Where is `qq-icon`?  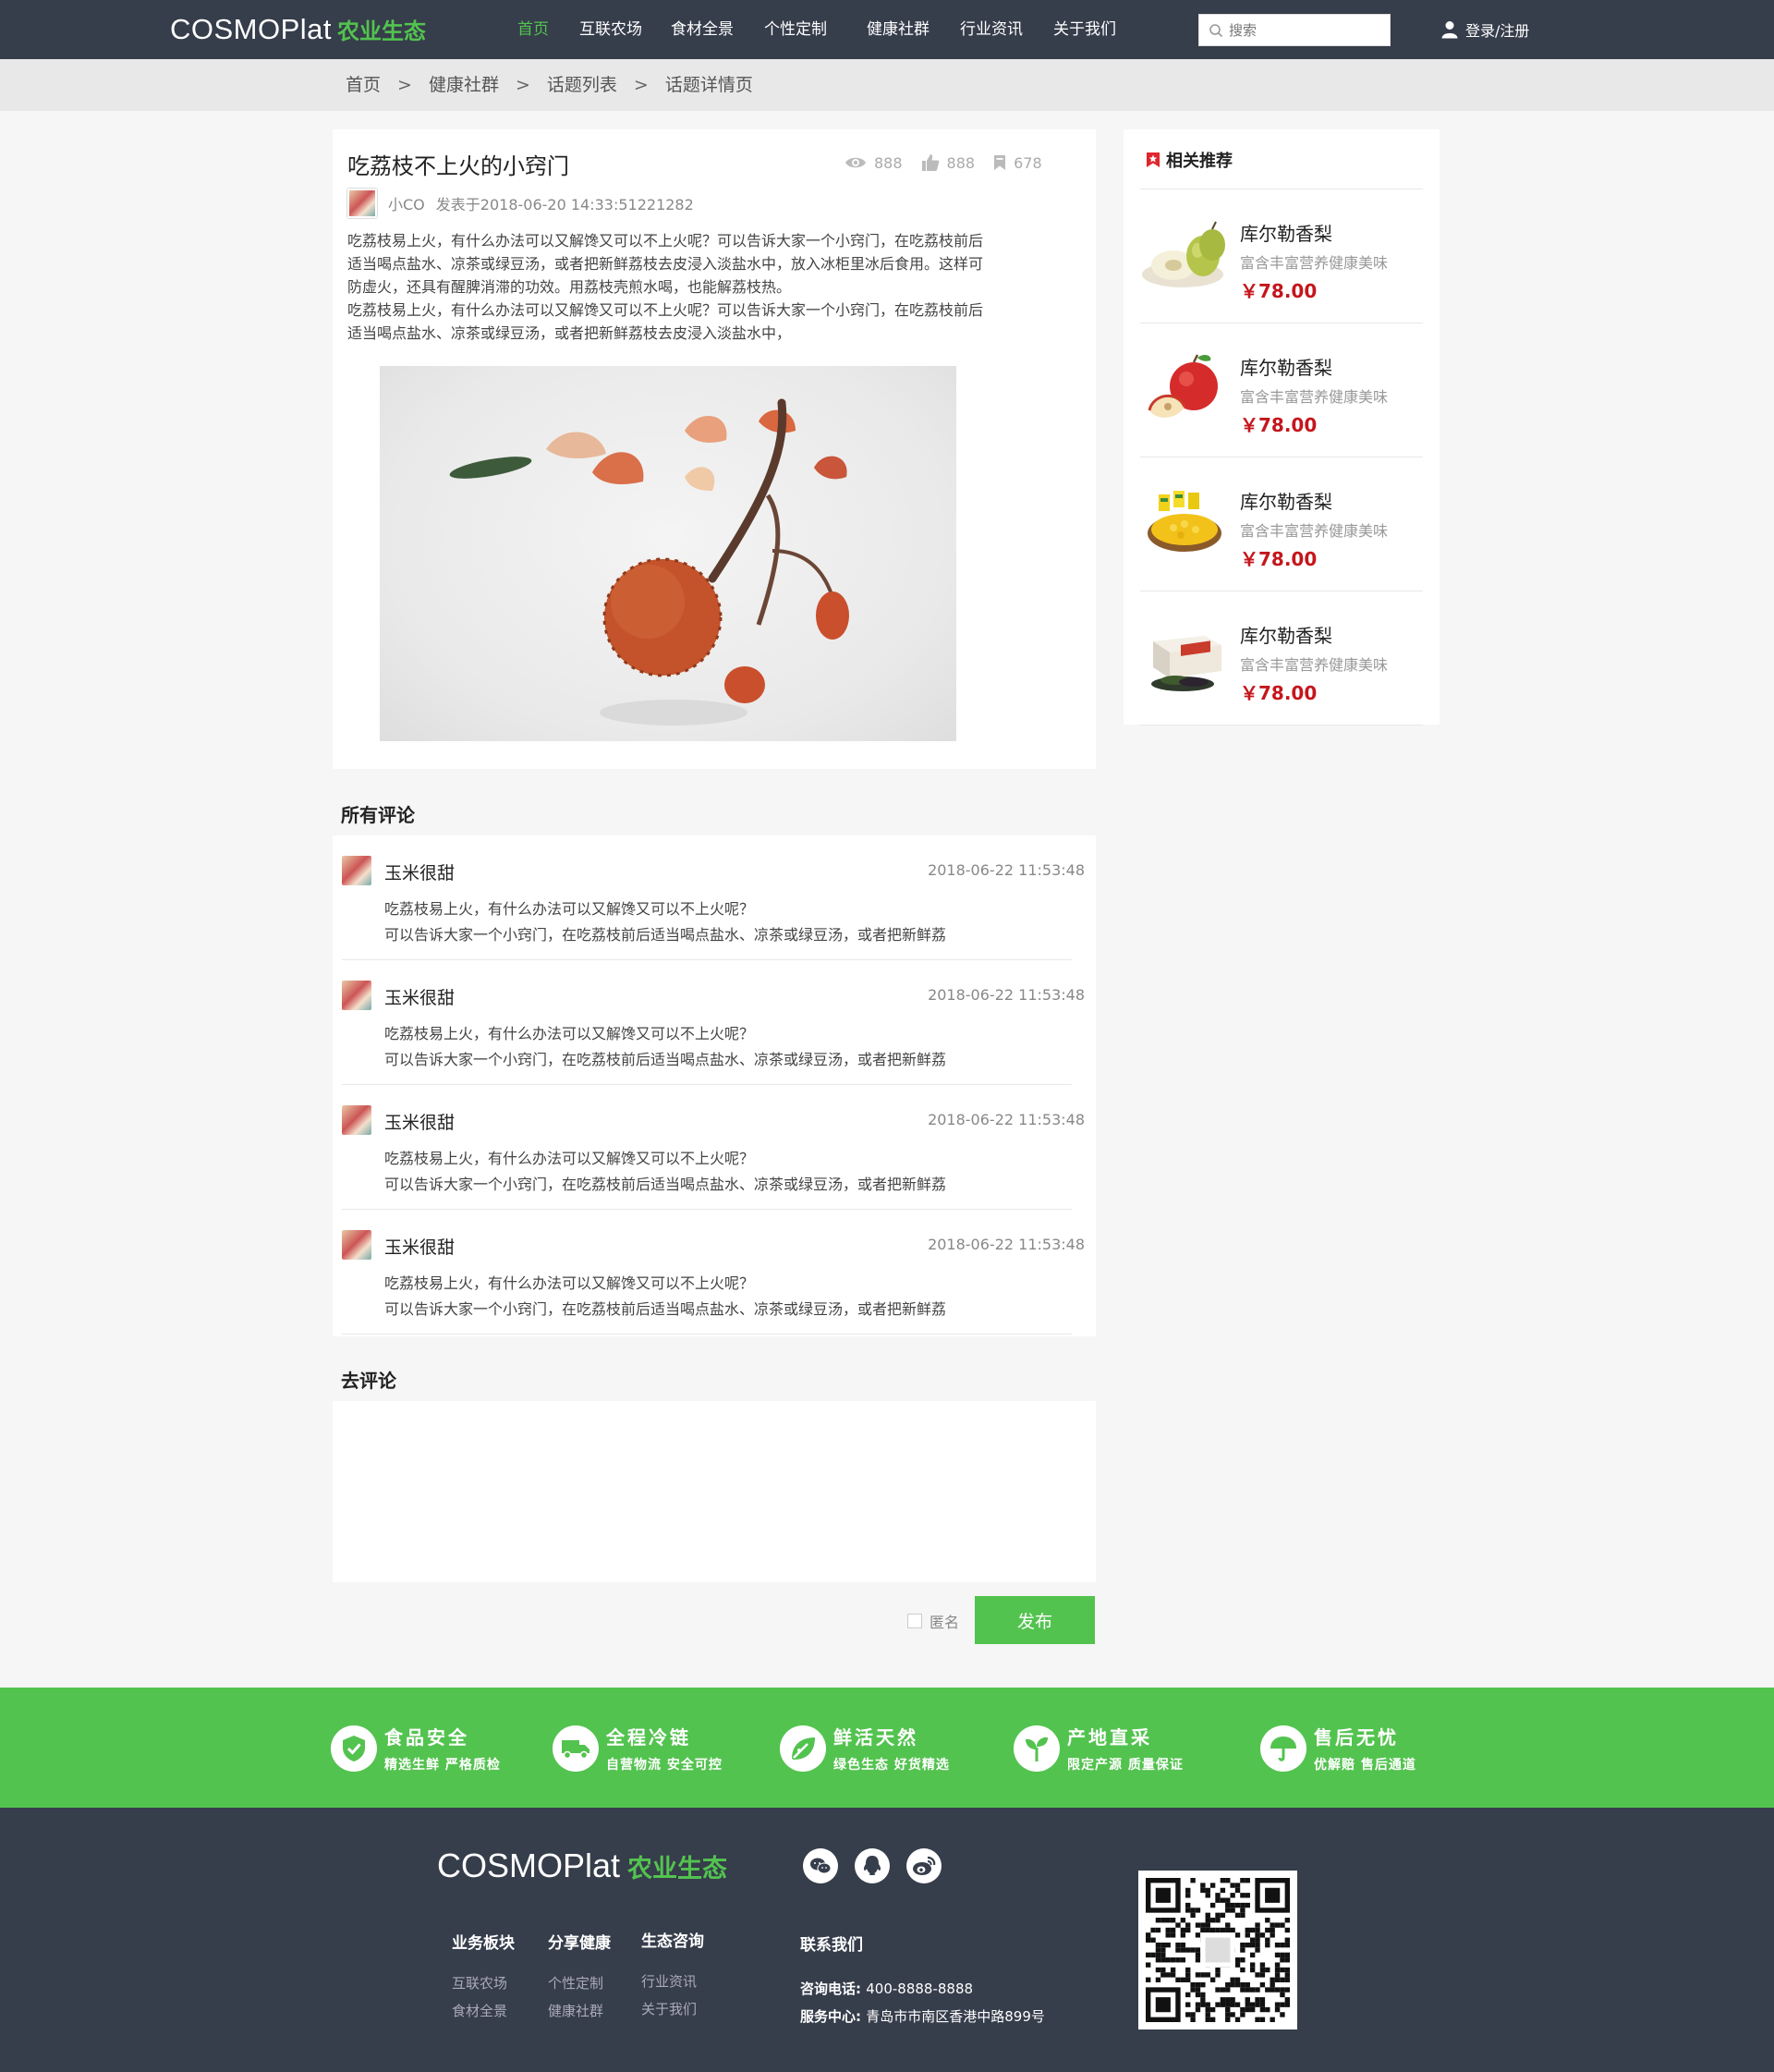 qq-icon is located at coordinates (872, 1865).